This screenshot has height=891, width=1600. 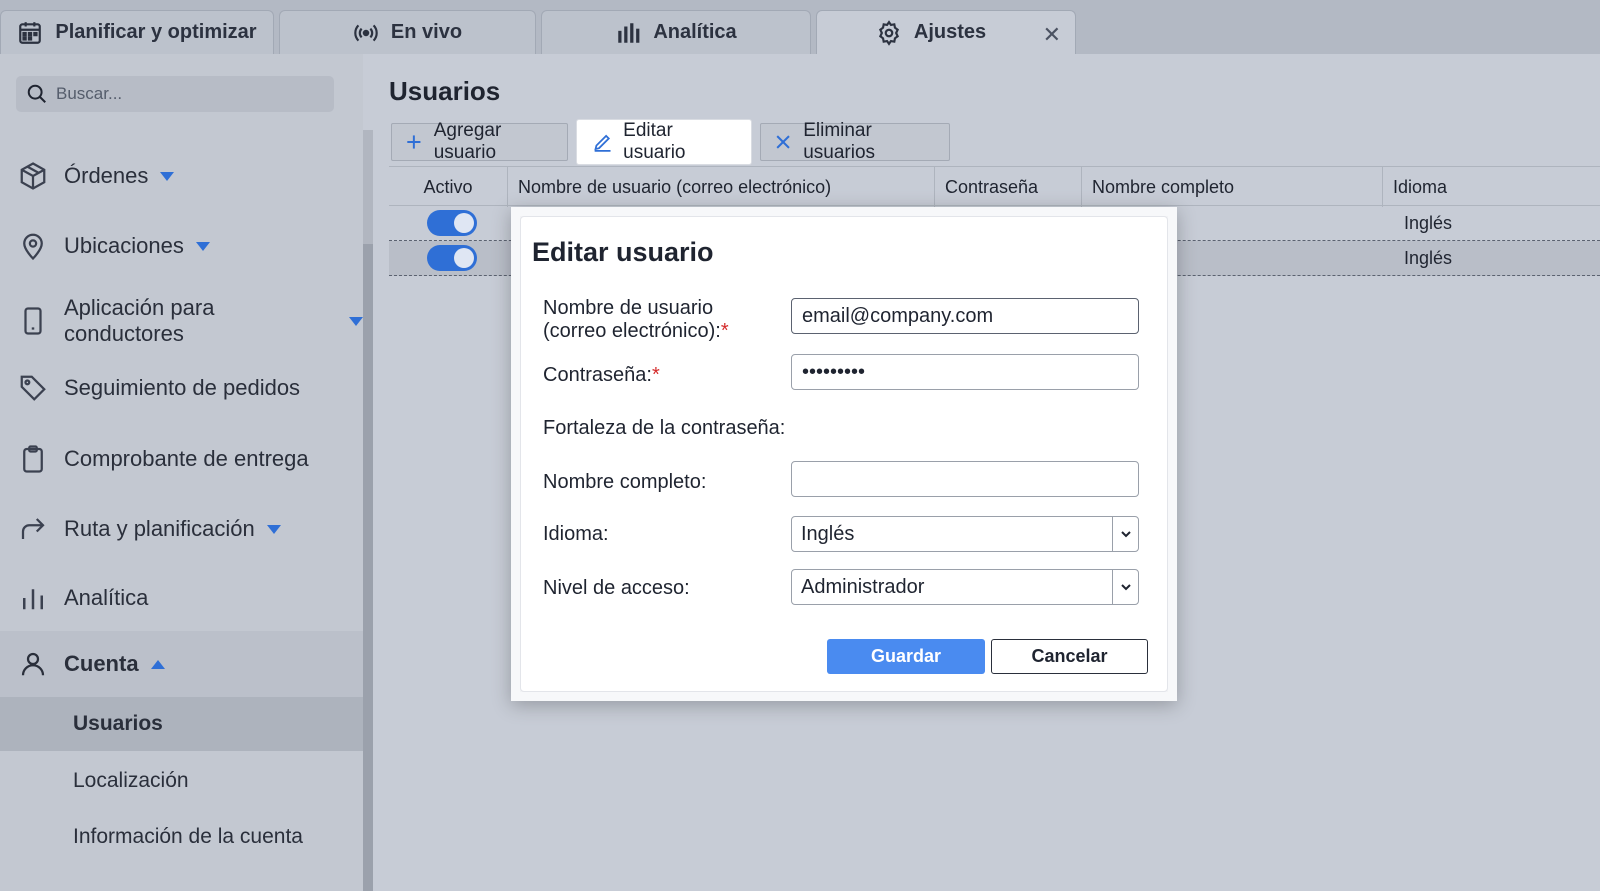 I want to click on password-field, so click(x=965, y=372).